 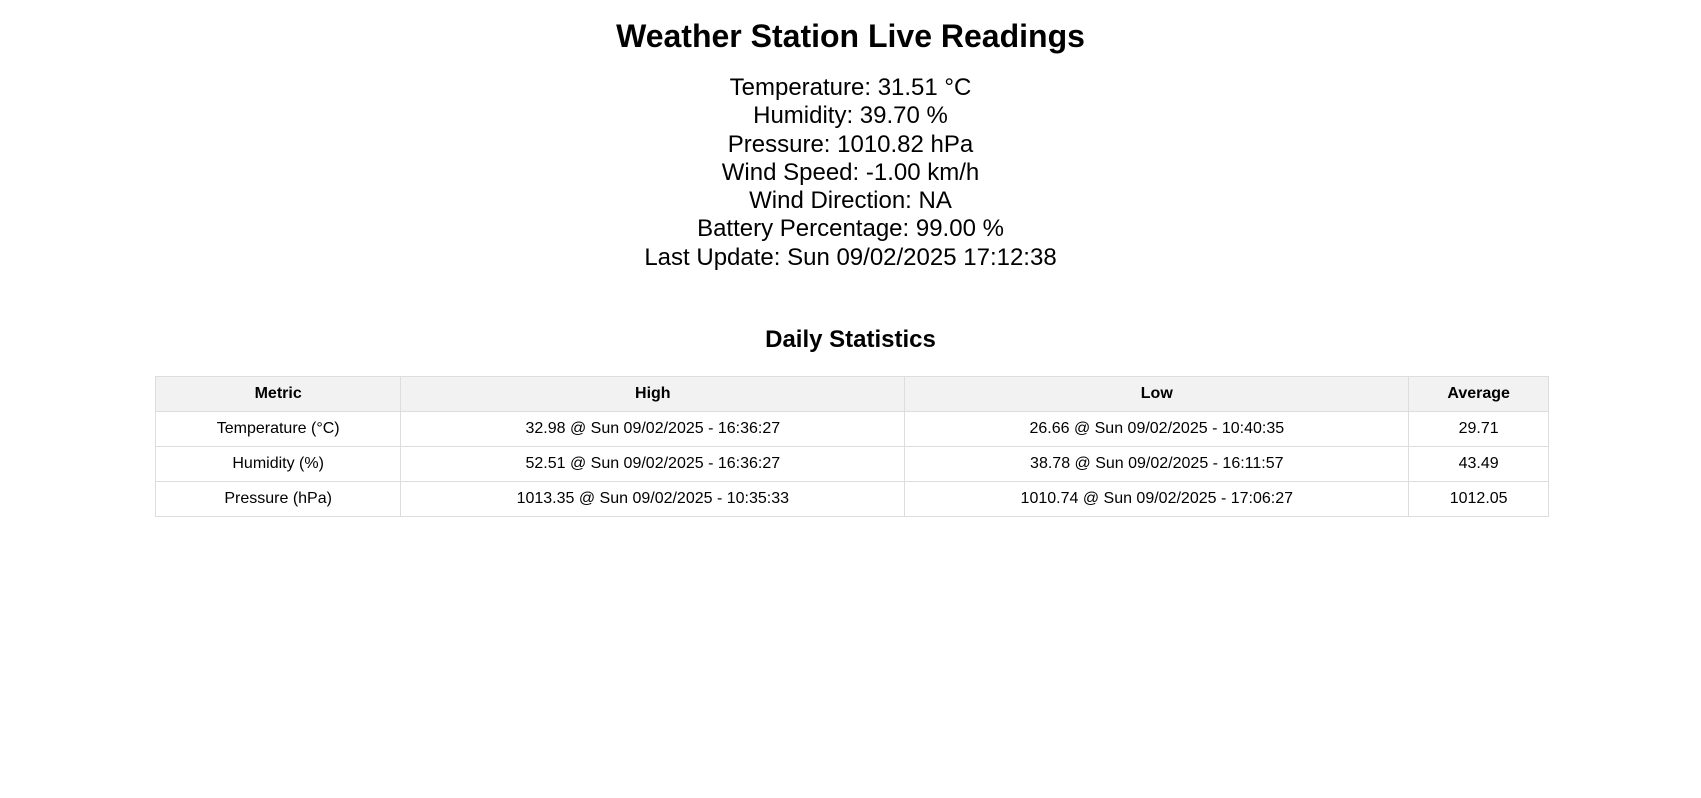 What do you see at coordinates (1478, 499) in the screenshot?
I see `cell-average: 1012.05` at bounding box center [1478, 499].